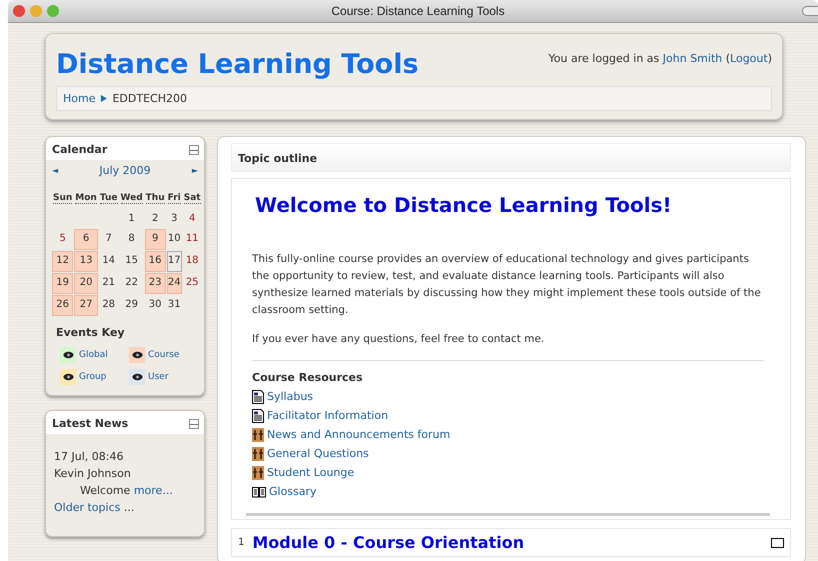 Image resolution: width=818 pixels, height=561 pixels. Describe the element at coordinates (237, 64) in the screenshot. I see `site-title: Distance Learning Tools` at that location.